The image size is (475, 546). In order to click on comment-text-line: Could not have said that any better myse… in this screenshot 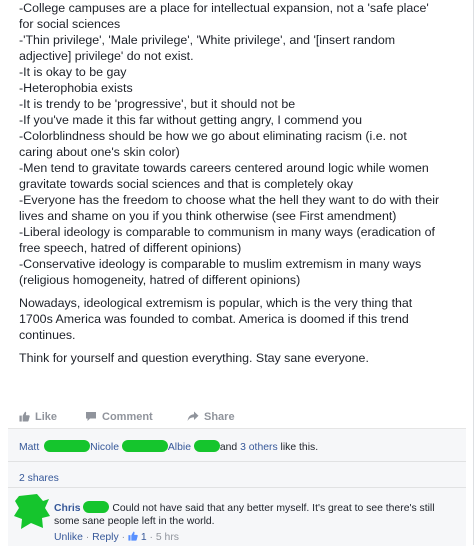, I will do `click(273, 508)`.